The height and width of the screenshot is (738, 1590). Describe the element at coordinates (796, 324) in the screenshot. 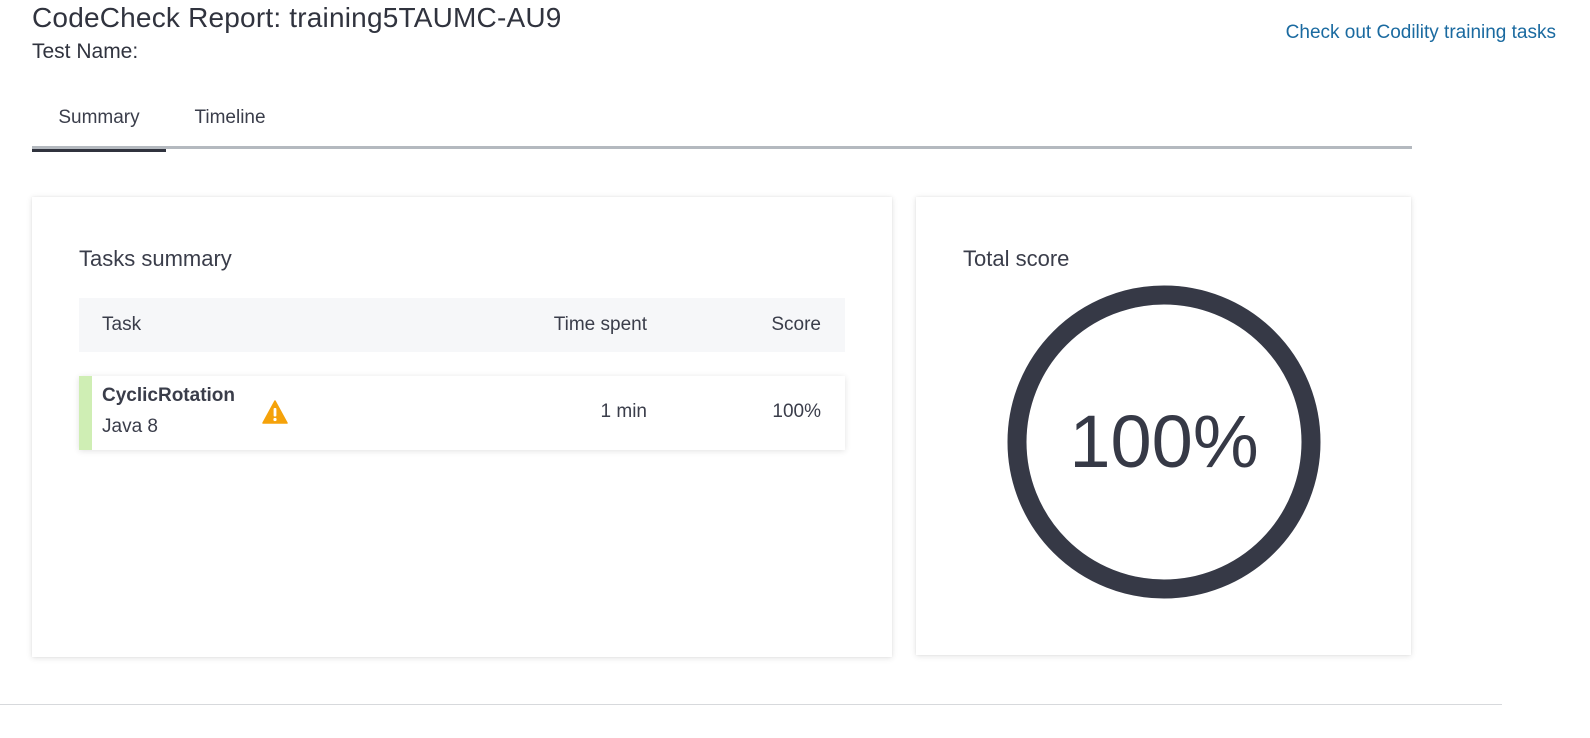

I see `column-header-score: Score` at that location.